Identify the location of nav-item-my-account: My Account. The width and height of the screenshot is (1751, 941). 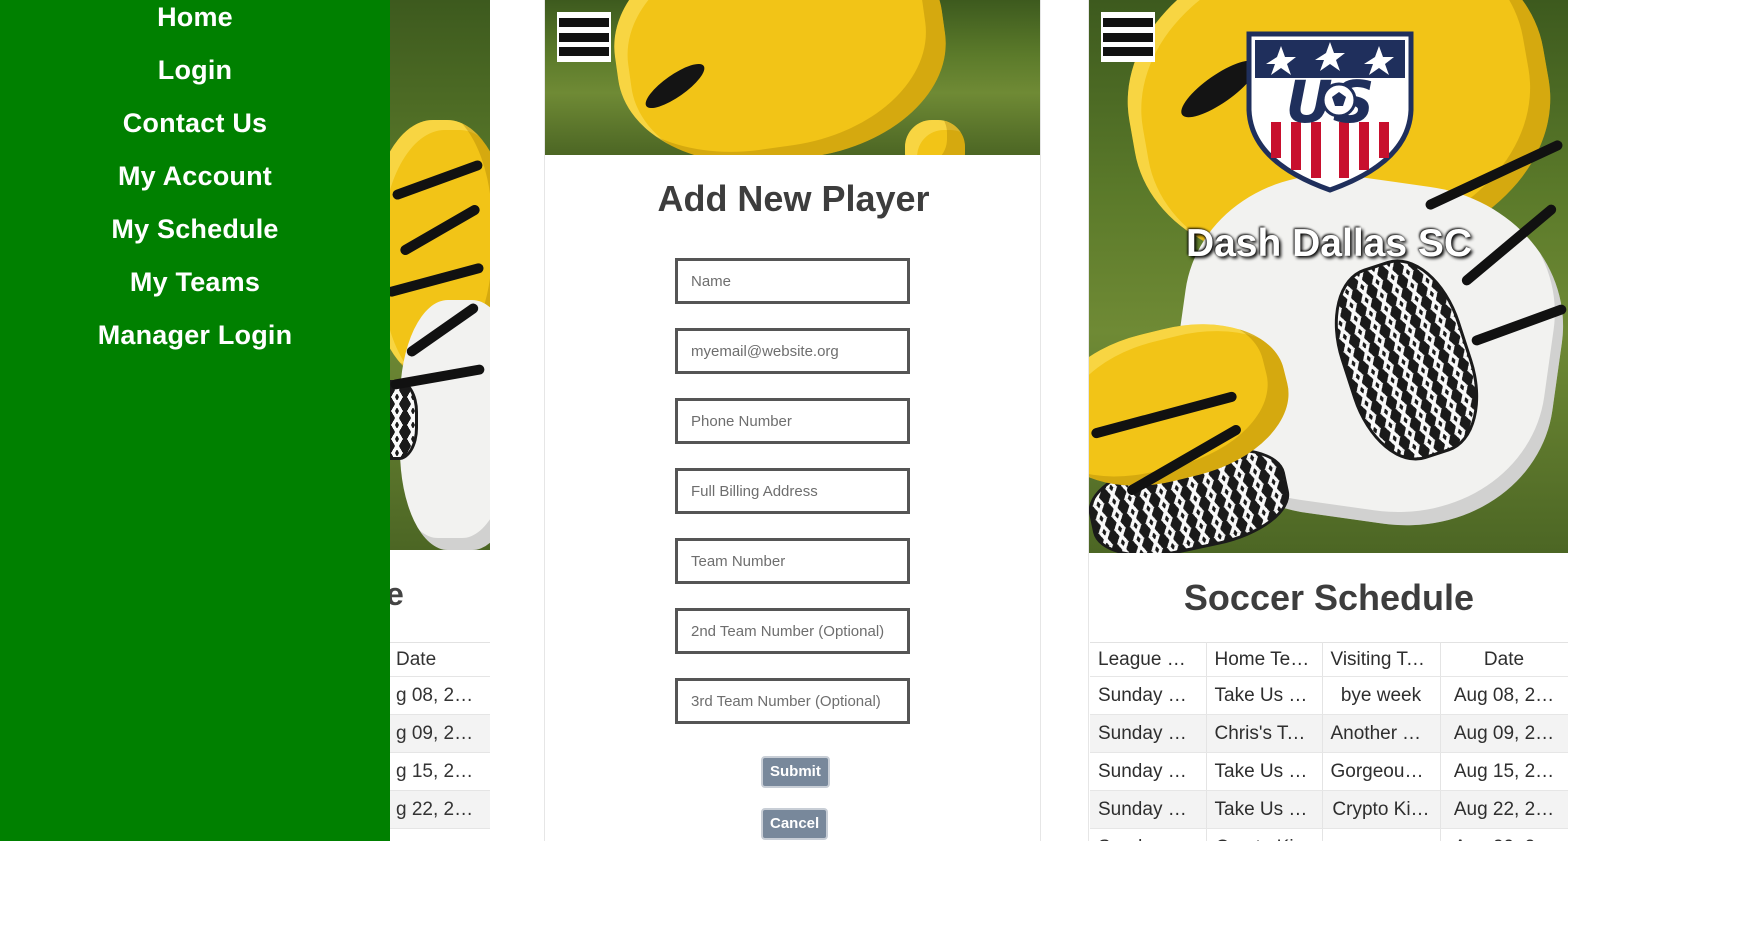
(195, 187).